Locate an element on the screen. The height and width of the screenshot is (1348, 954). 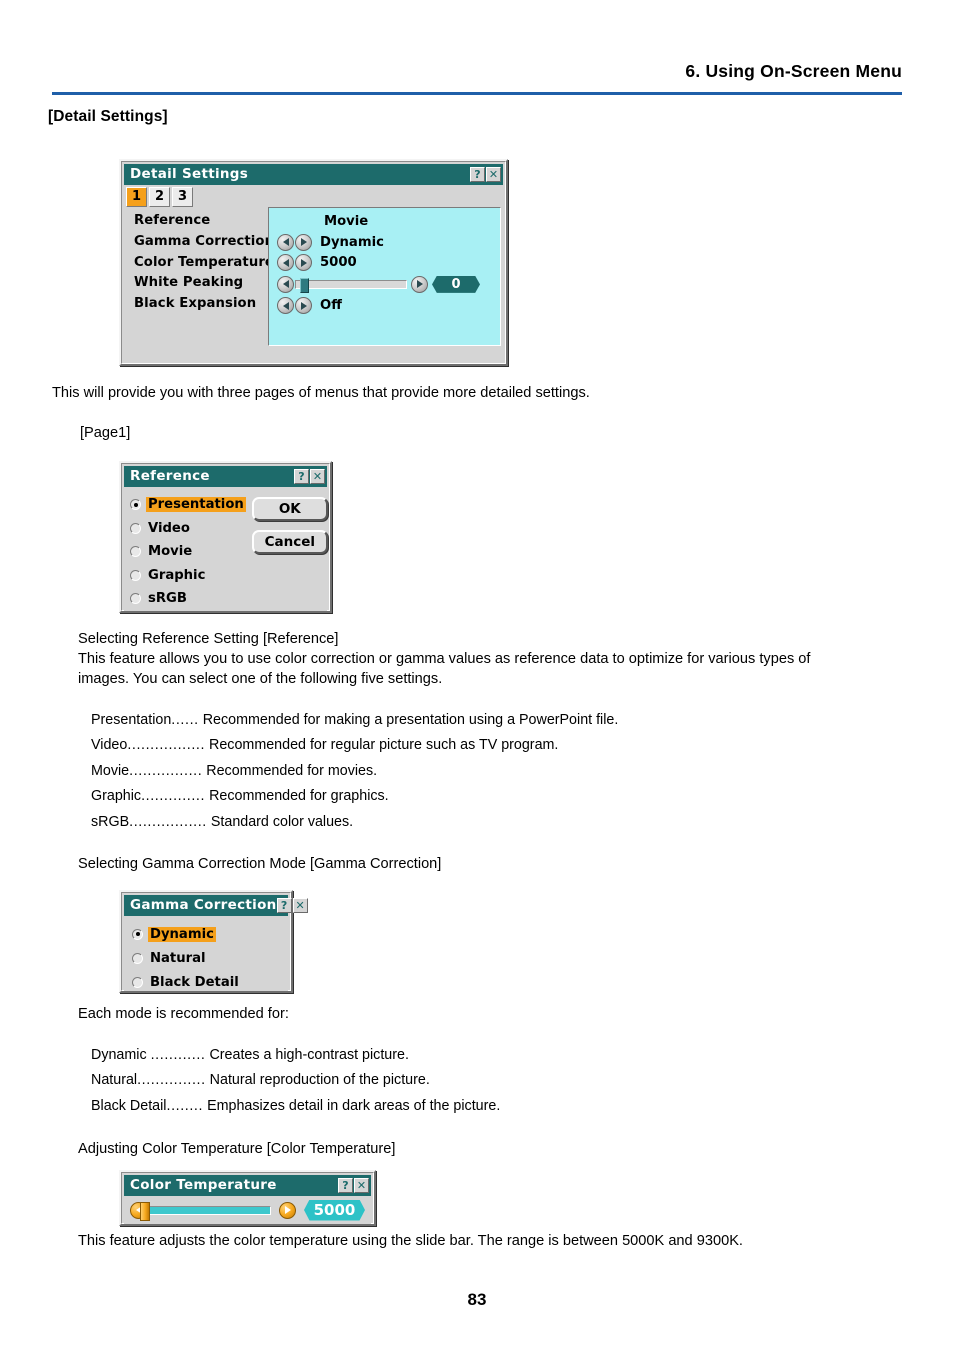
definition-description: Recommended for movies. is located at coordinates (292, 770).